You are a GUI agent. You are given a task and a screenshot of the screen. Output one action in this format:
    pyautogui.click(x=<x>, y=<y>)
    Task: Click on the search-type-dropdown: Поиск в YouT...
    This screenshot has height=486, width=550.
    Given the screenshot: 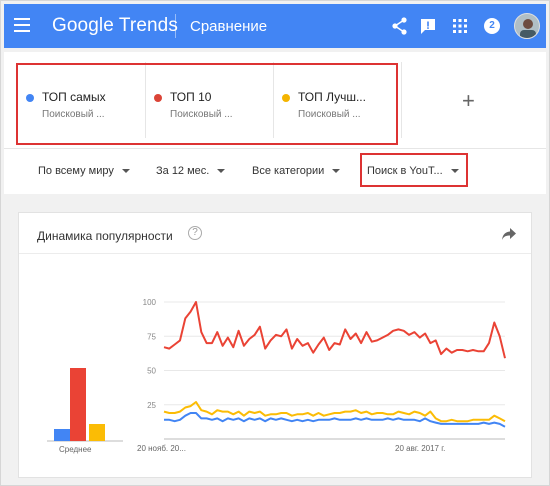 What is the action you would take?
    pyautogui.click(x=413, y=171)
    